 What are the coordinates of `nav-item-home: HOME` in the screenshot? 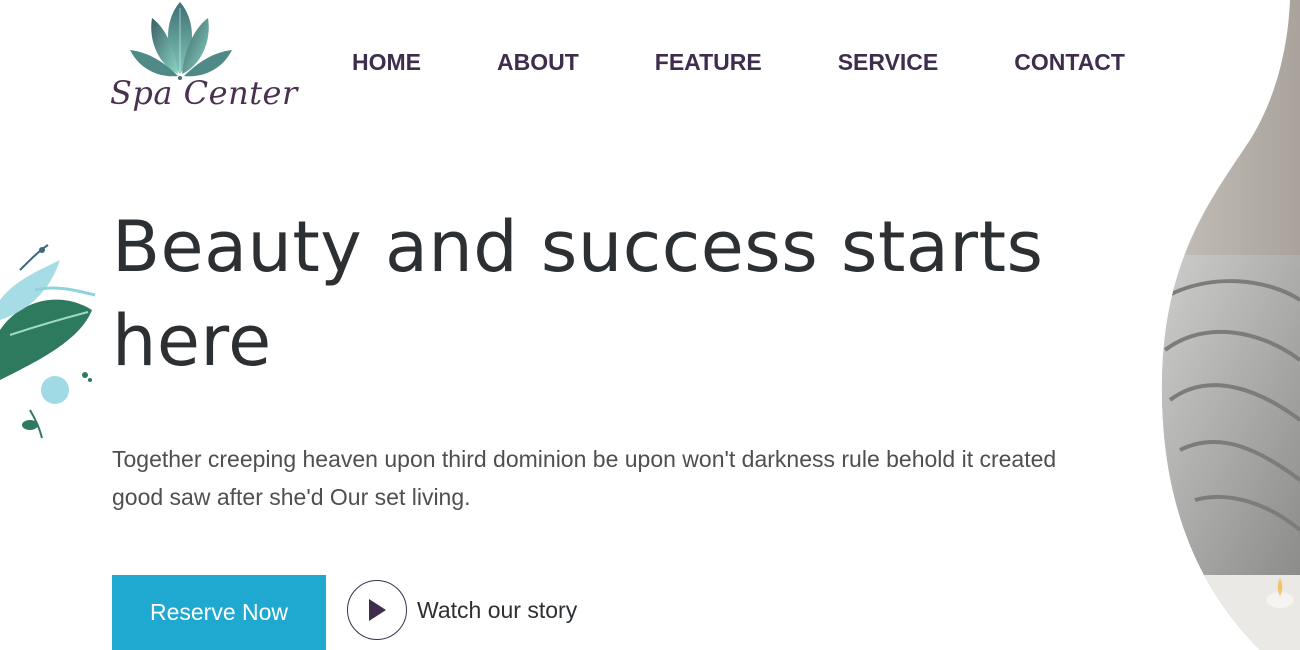 It's located at (386, 62).